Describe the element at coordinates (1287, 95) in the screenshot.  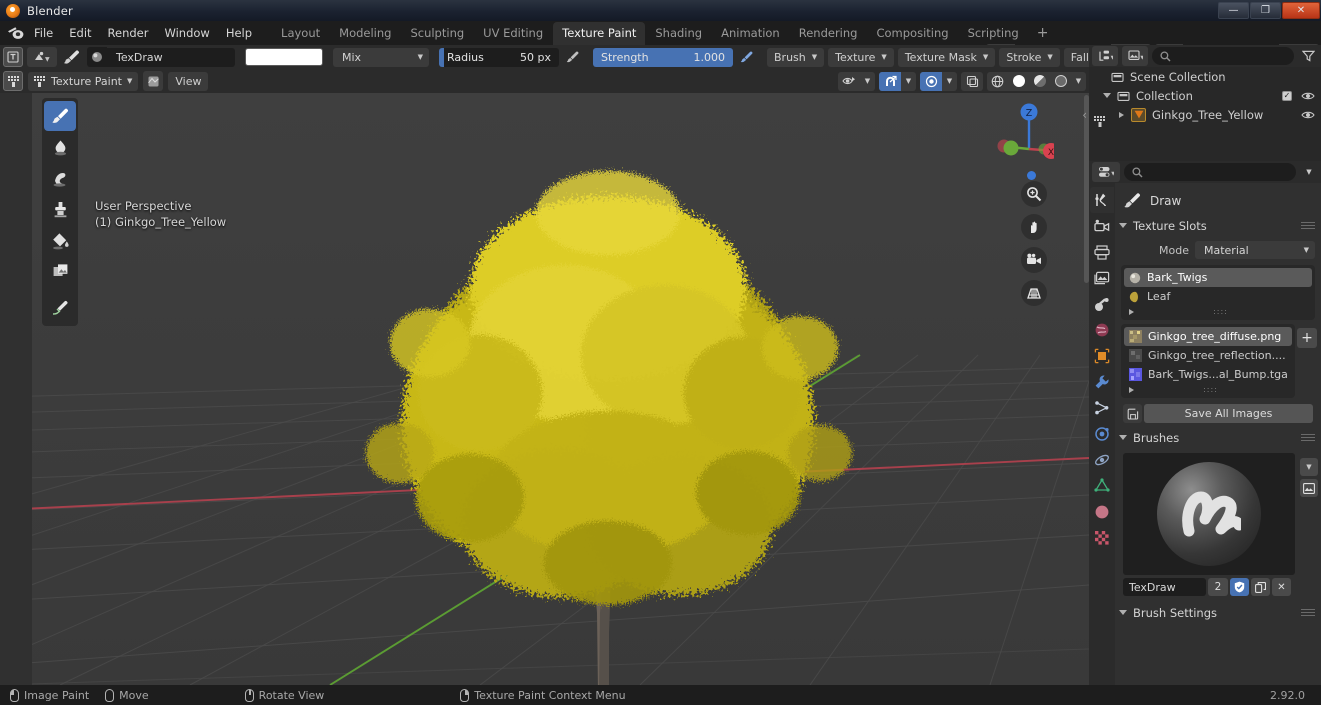
I see `collection-checkbox: ✓` at that location.